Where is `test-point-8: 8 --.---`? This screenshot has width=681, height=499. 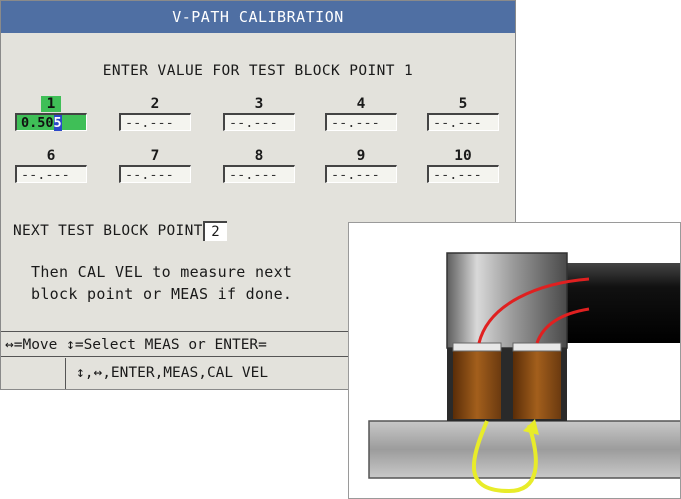
test-point-8: 8 --.--- is located at coordinates (259, 167).